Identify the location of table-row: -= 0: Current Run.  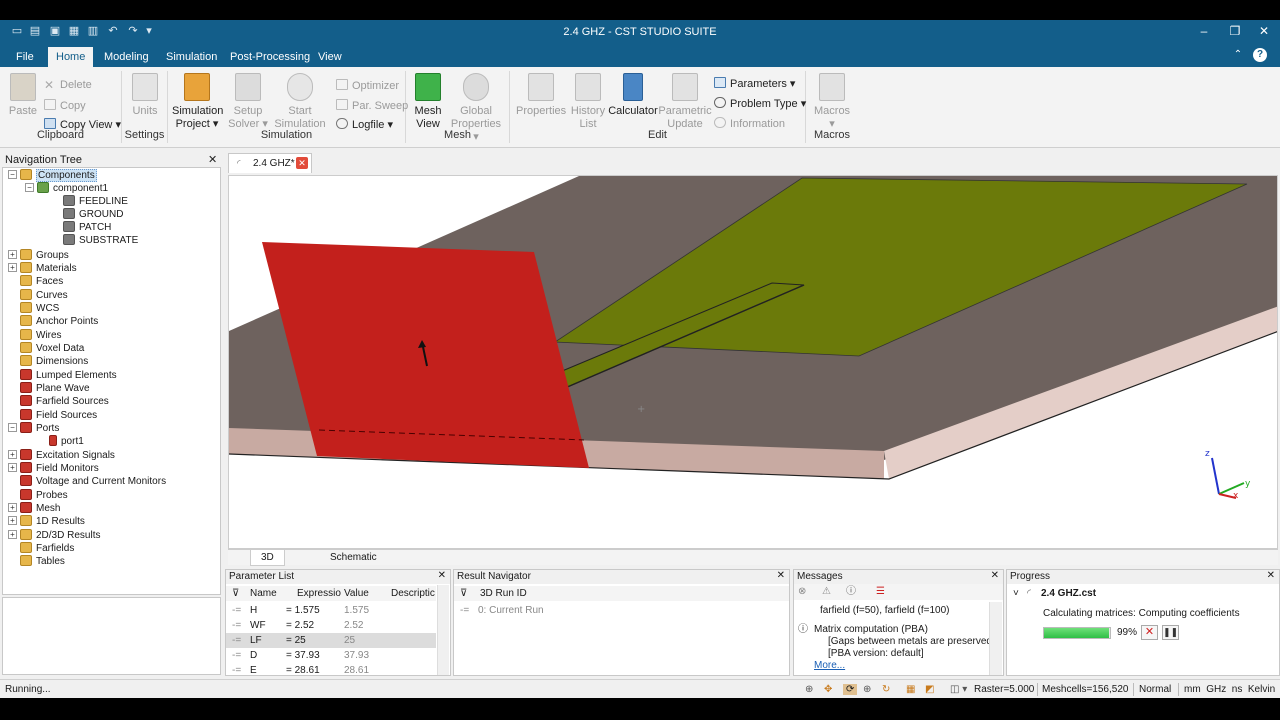
(621, 610).